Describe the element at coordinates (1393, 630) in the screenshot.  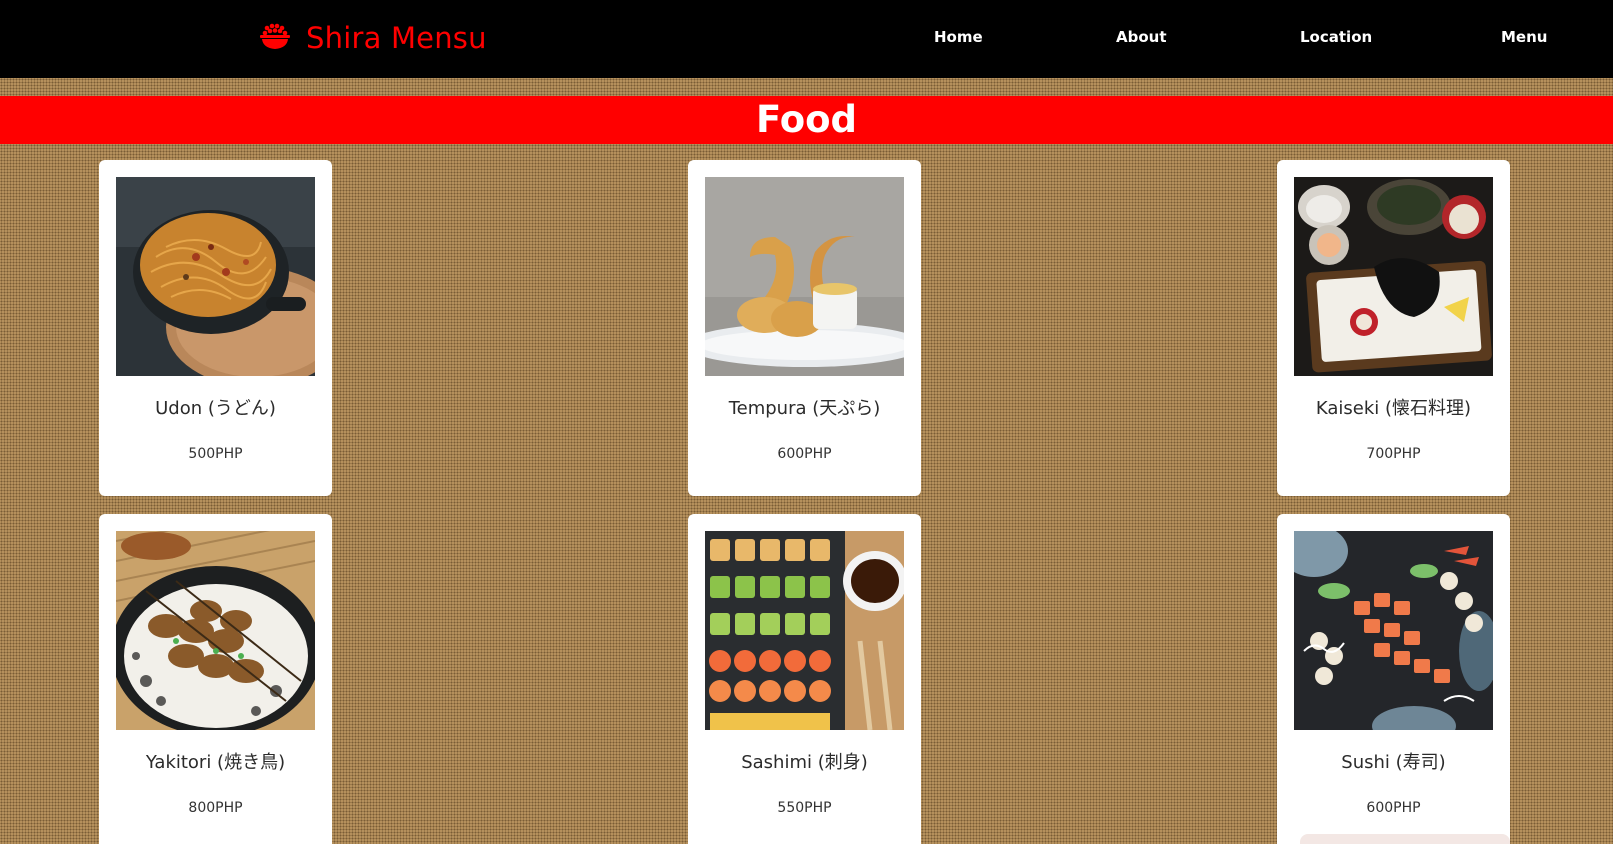
I see `sushi-photo` at that location.